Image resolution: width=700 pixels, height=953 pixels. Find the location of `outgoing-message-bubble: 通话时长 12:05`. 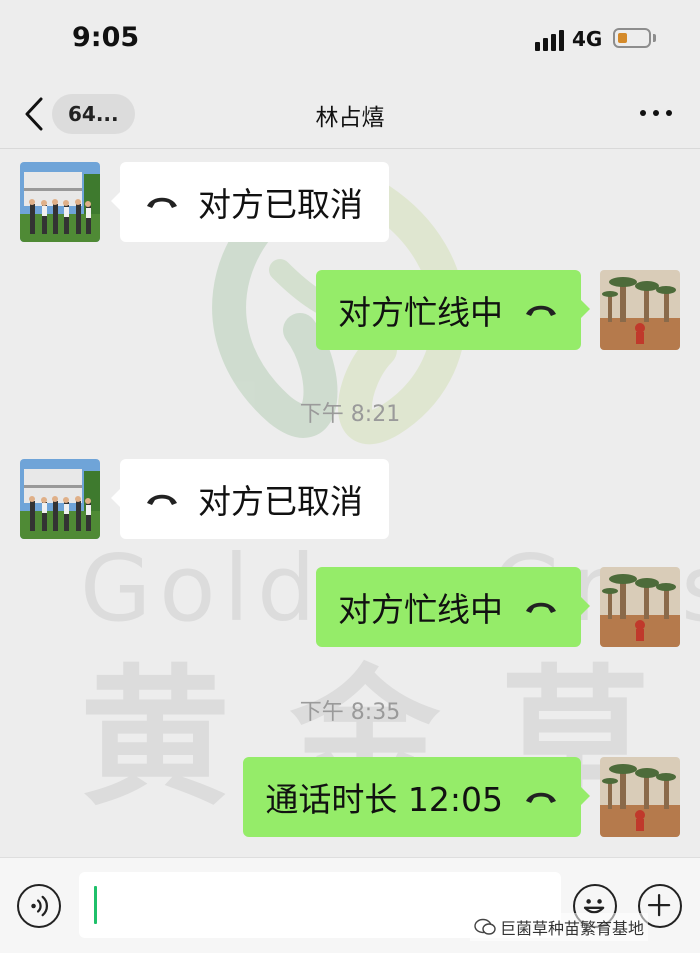

outgoing-message-bubble: 通话时长 12:05 is located at coordinates (416, 797).